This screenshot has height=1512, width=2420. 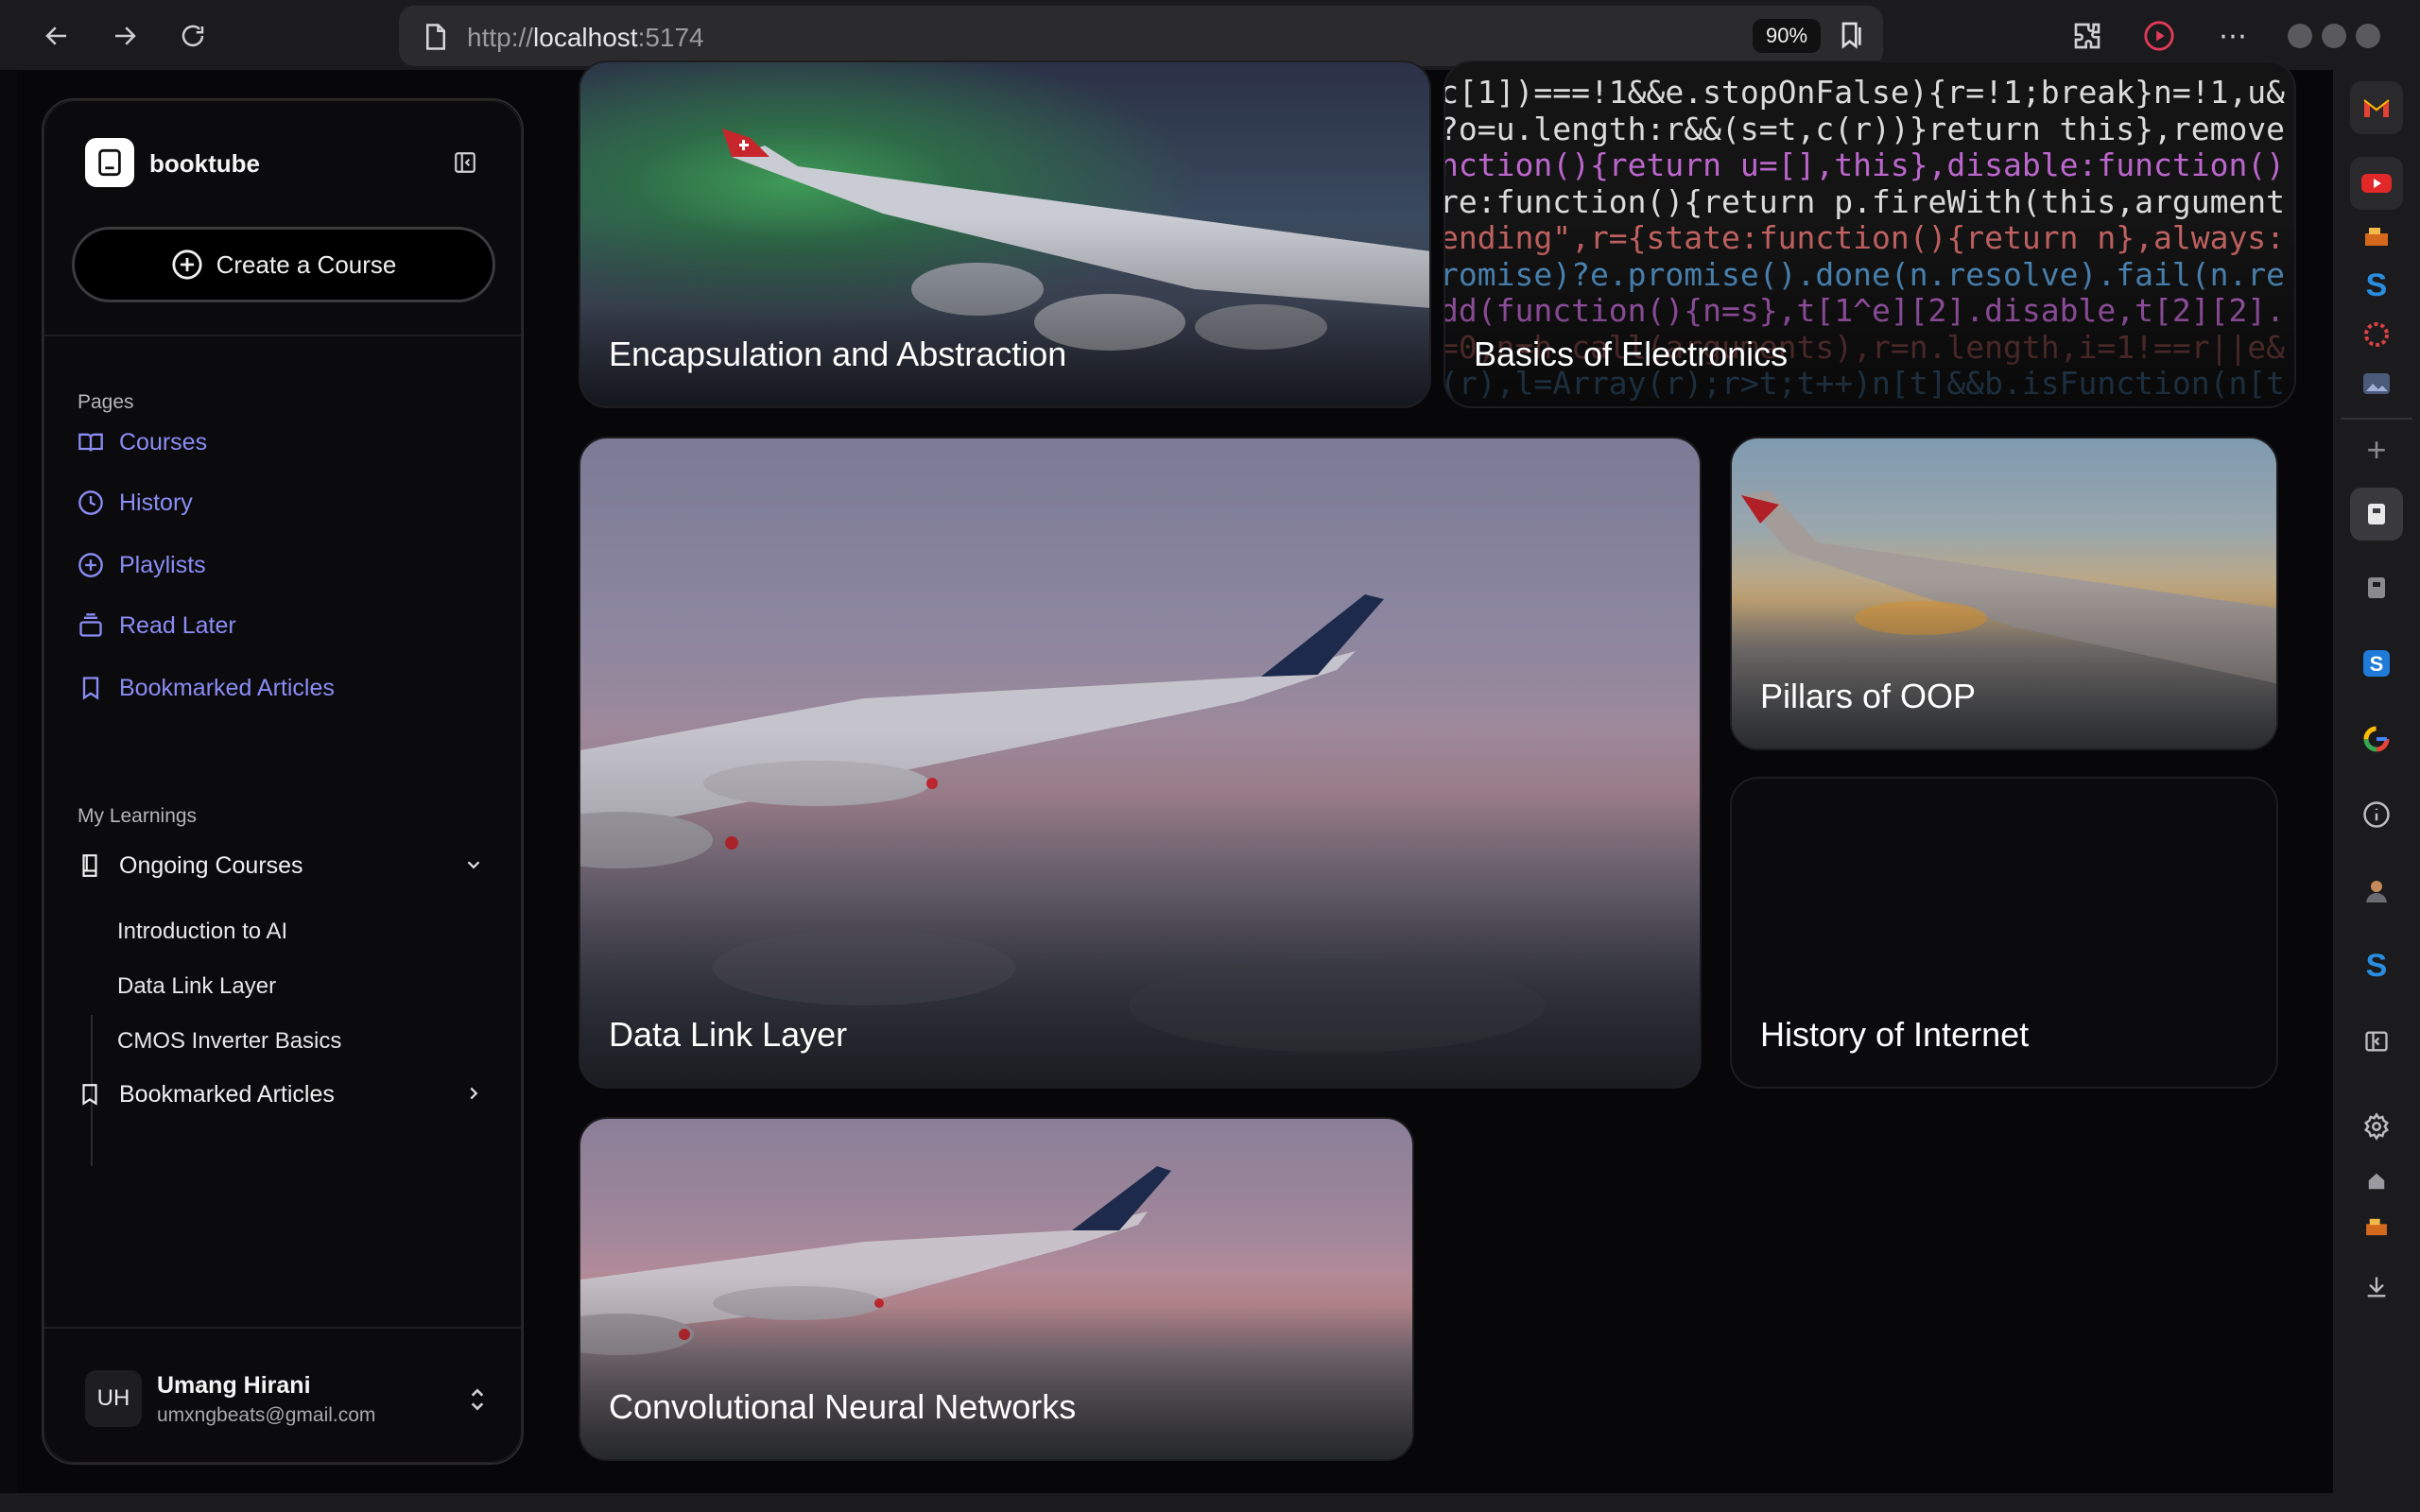 I want to click on course-title: Basics of Electronics, so click(x=1631, y=354).